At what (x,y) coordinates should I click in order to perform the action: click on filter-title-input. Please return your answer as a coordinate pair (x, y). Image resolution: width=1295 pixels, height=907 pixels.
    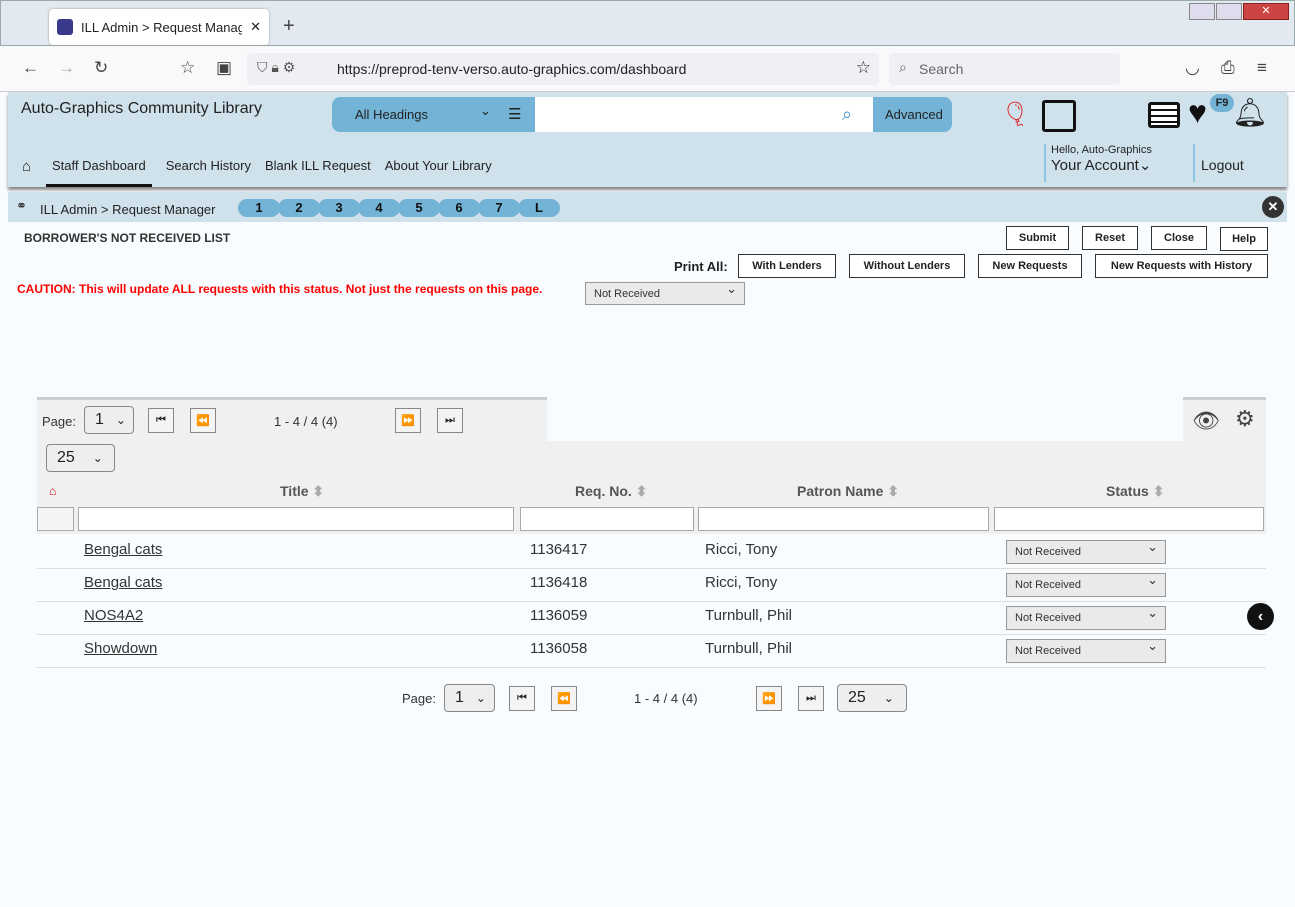
    Looking at the image, I should click on (296, 519).